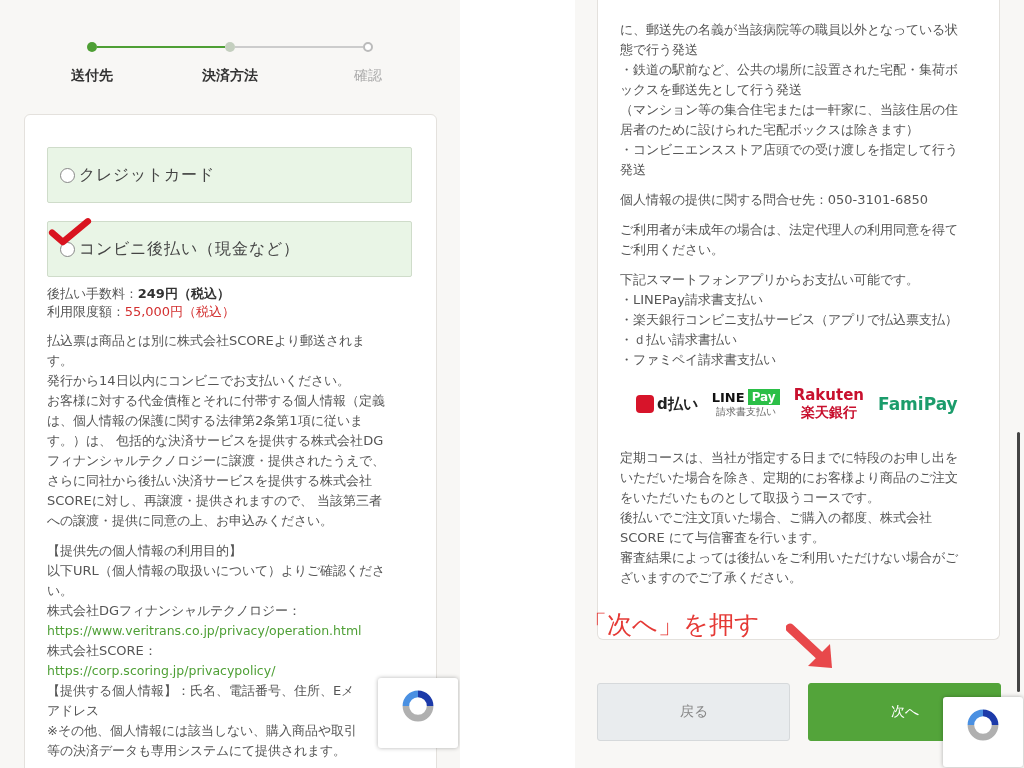 This screenshot has height=768, width=1024. What do you see at coordinates (230, 76) in the screenshot?
I see `step-label: 決済方法` at bounding box center [230, 76].